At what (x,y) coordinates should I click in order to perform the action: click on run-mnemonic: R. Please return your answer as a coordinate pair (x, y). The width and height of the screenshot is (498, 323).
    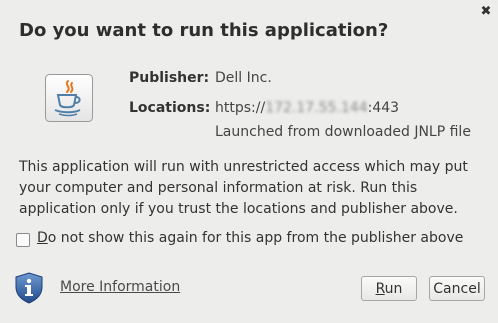
    Looking at the image, I should click on (380, 289).